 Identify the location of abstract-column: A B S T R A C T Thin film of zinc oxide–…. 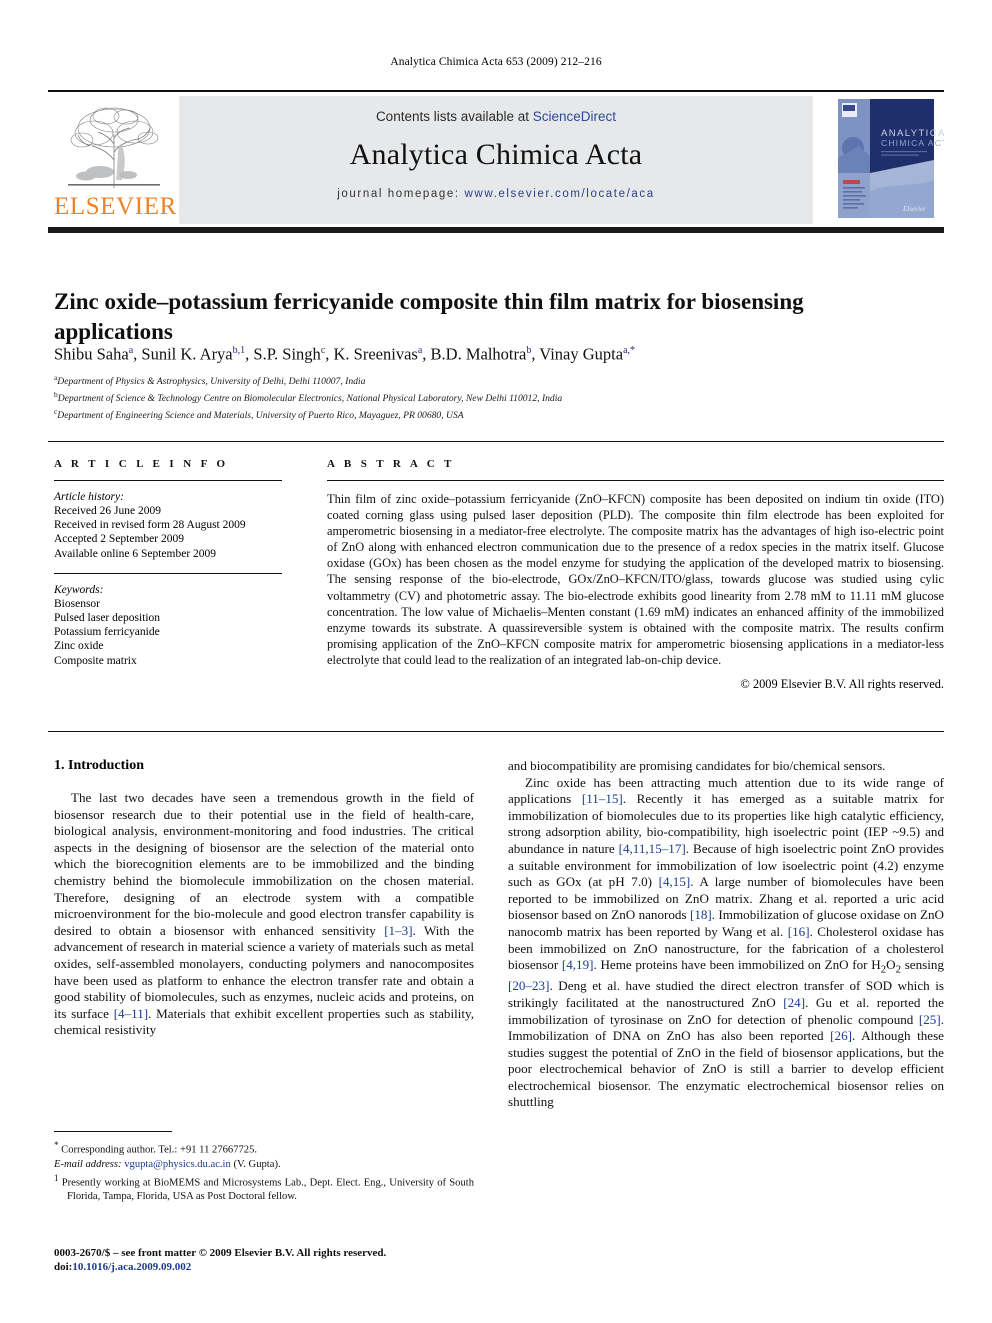
(635, 575).